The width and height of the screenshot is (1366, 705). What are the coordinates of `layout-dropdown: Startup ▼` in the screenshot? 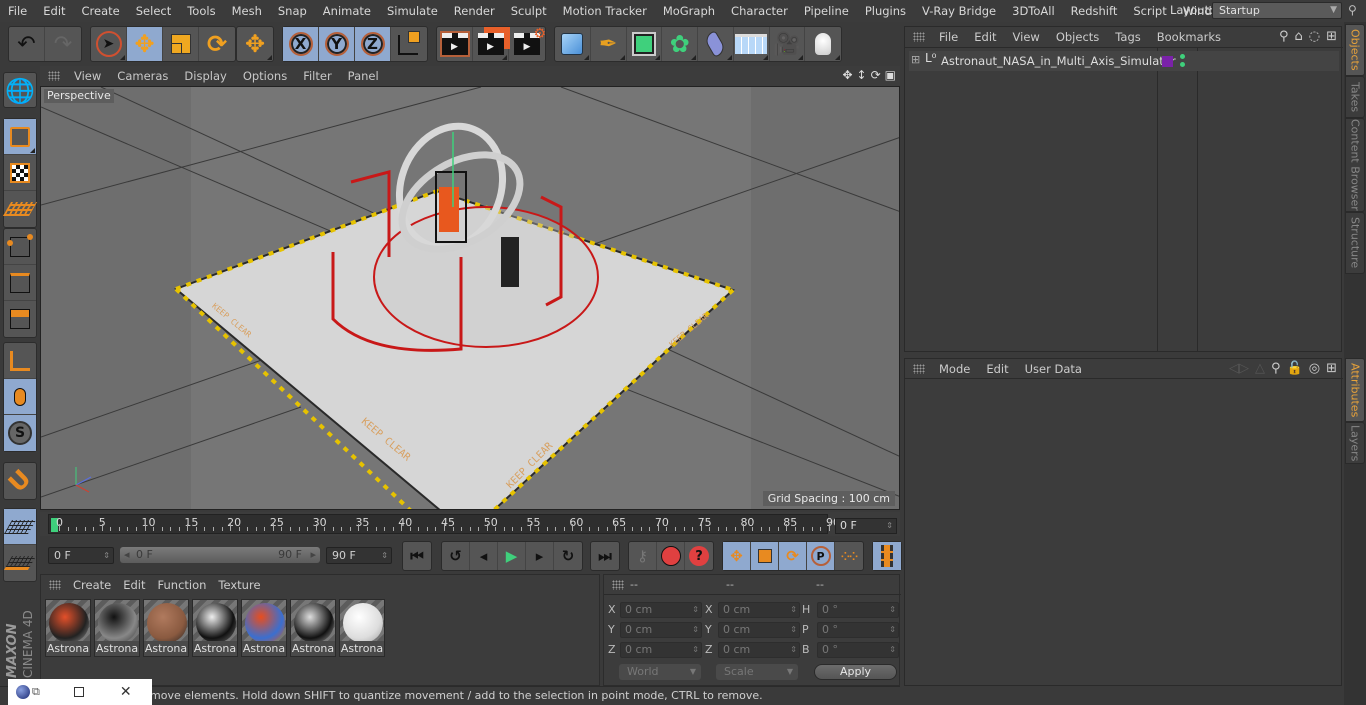 It's located at (1277, 10).